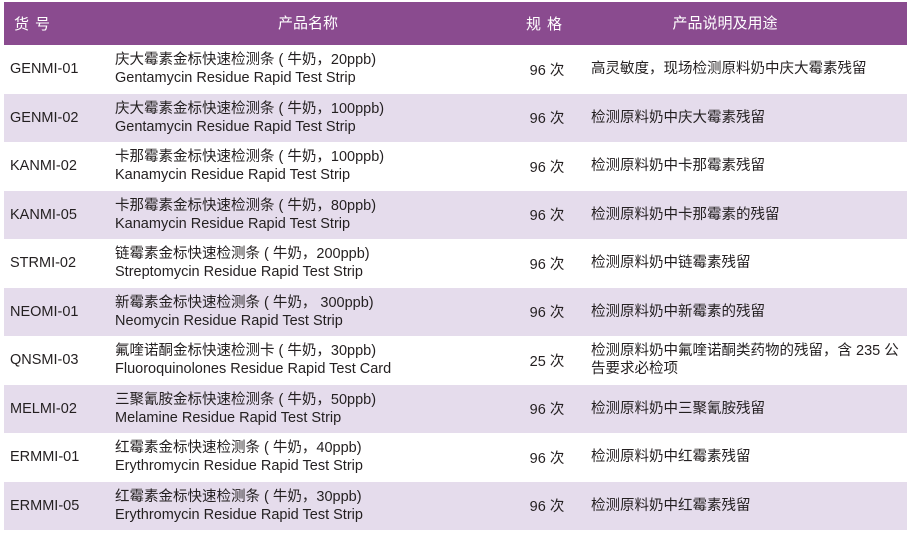 The height and width of the screenshot is (538, 910). I want to click on product-name-cn: 卡那霉素金标快速检测条 ( 牛奶，100ppb), so click(250, 157).